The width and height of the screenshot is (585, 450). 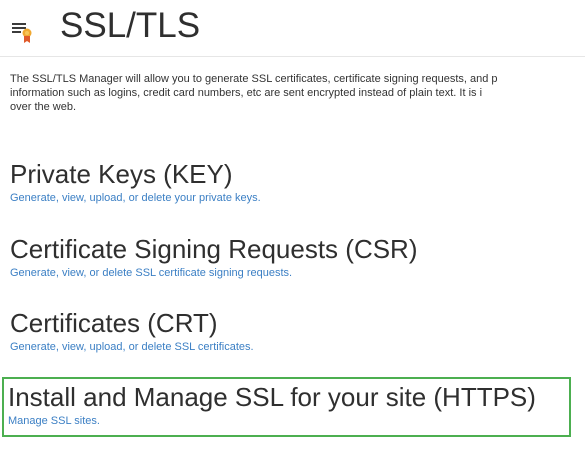 I want to click on page-title: SSL/TLS, so click(x=130, y=25).